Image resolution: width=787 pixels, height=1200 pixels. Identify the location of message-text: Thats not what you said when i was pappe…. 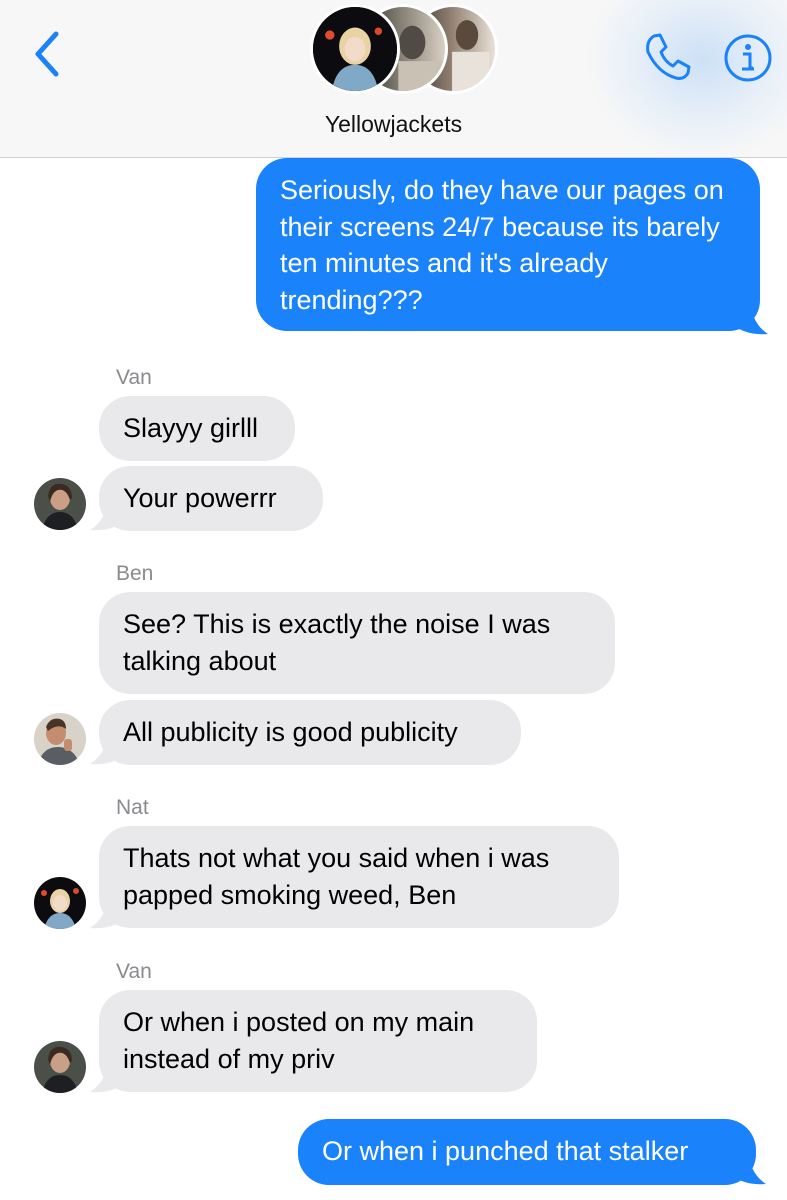
(336, 876).